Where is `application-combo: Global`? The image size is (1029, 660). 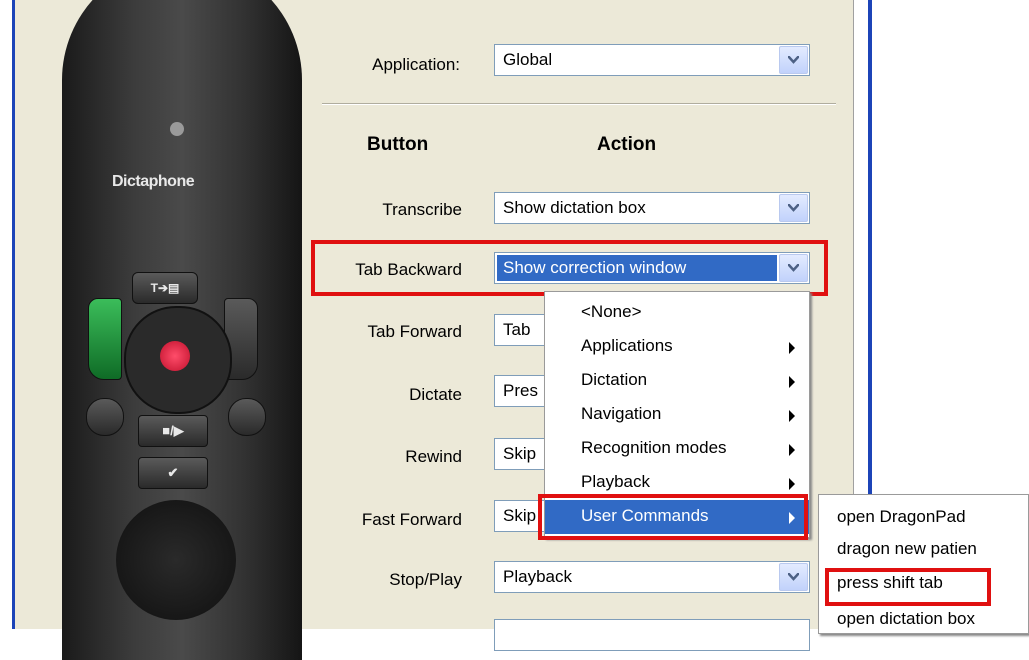 application-combo: Global is located at coordinates (652, 60).